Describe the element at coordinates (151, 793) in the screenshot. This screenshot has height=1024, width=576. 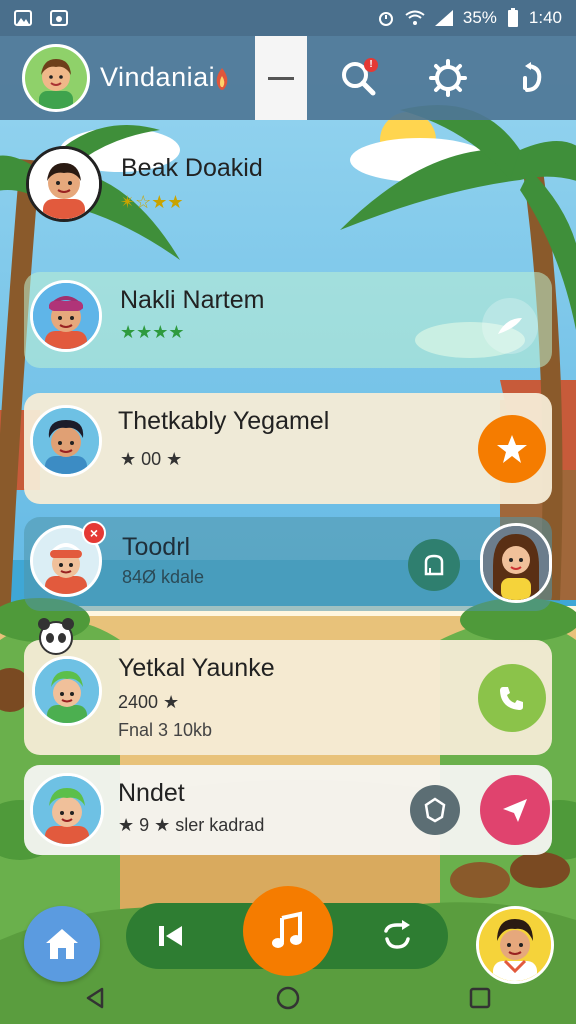
I see `contact-name: Nndet` at that location.